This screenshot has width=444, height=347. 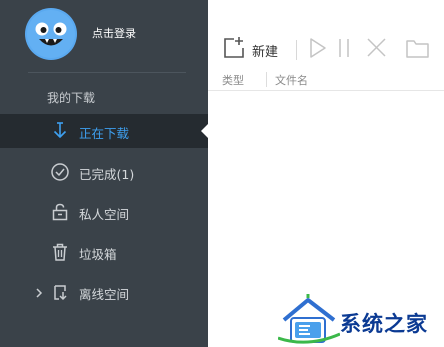 I want to click on pause-icon, so click(x=344, y=48).